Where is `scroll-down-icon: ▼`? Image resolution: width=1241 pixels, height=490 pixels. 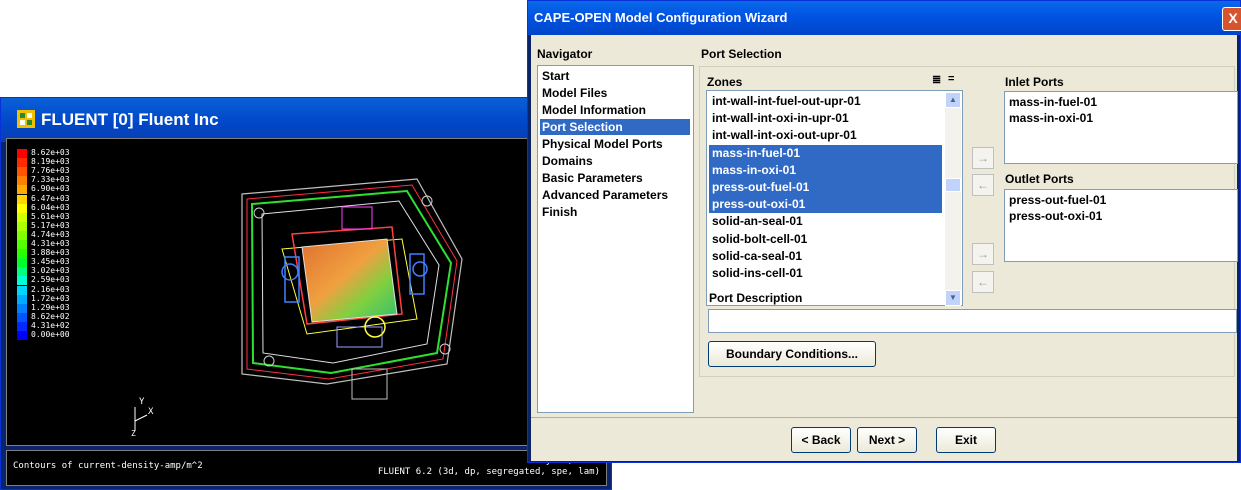 scroll-down-icon: ▼ is located at coordinates (953, 298).